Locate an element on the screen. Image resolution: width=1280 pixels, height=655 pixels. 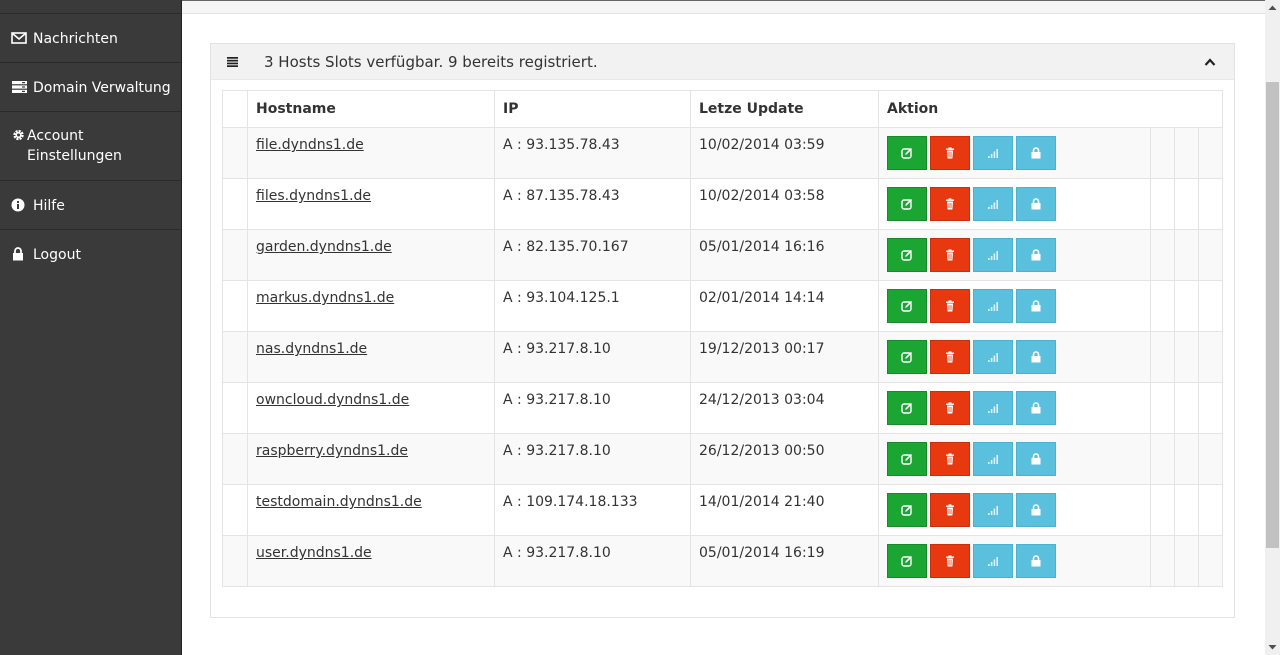
updated-cell: 10/02/2014 03:59 is located at coordinates (784, 153).